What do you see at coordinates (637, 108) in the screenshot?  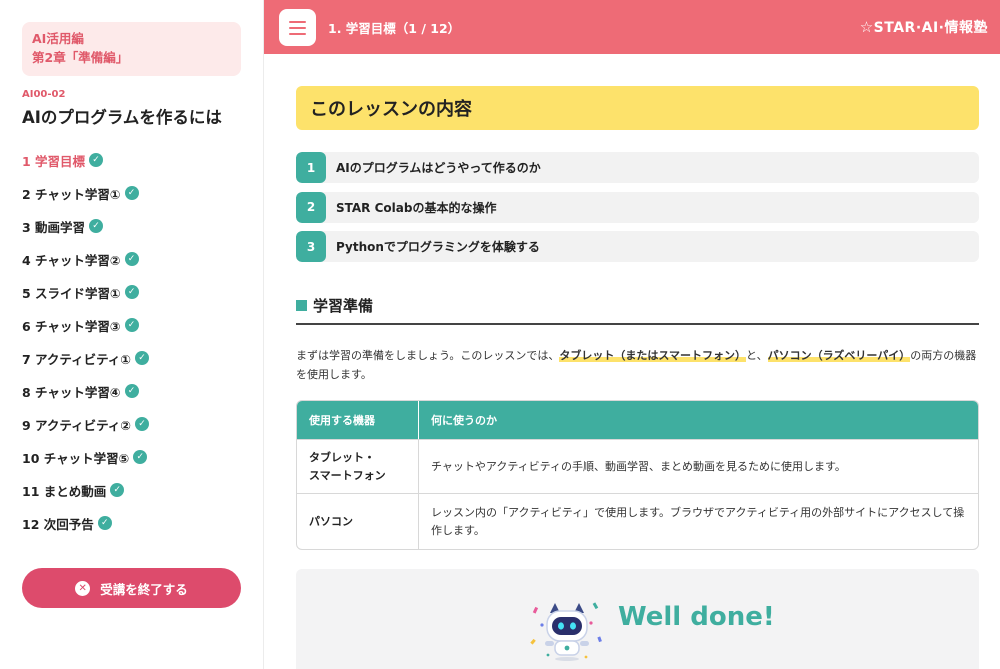 I see `lesson-contents-header: このレッスンの内容` at bounding box center [637, 108].